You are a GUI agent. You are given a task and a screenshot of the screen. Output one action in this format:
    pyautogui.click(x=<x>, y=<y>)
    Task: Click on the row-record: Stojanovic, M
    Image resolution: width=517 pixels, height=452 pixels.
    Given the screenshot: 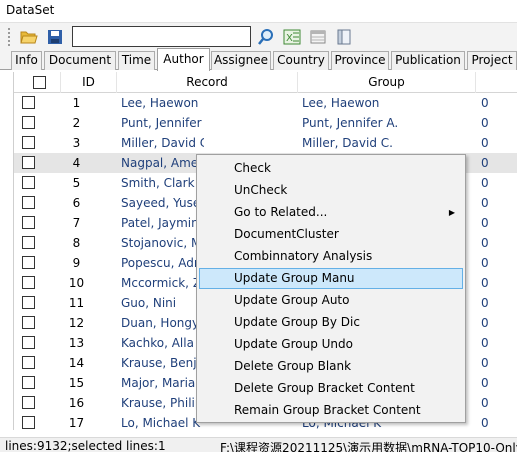 What is the action you would take?
    pyautogui.click(x=161, y=243)
    